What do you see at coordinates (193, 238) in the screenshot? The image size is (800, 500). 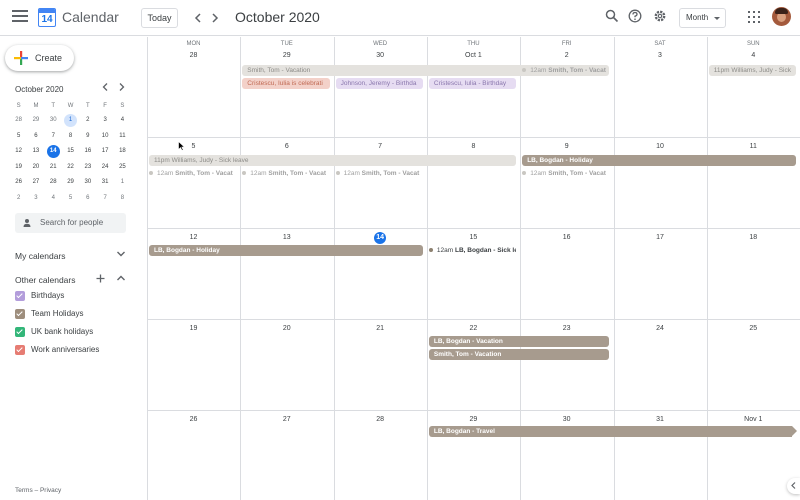 I see `day-number: 12` at bounding box center [193, 238].